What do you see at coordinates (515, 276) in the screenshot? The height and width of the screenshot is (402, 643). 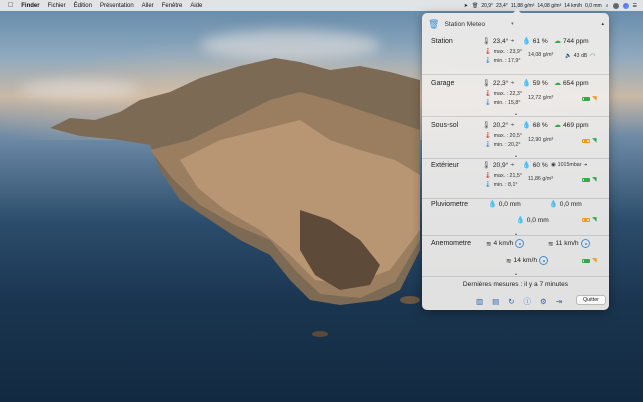 I see `divider` at bounding box center [515, 276].